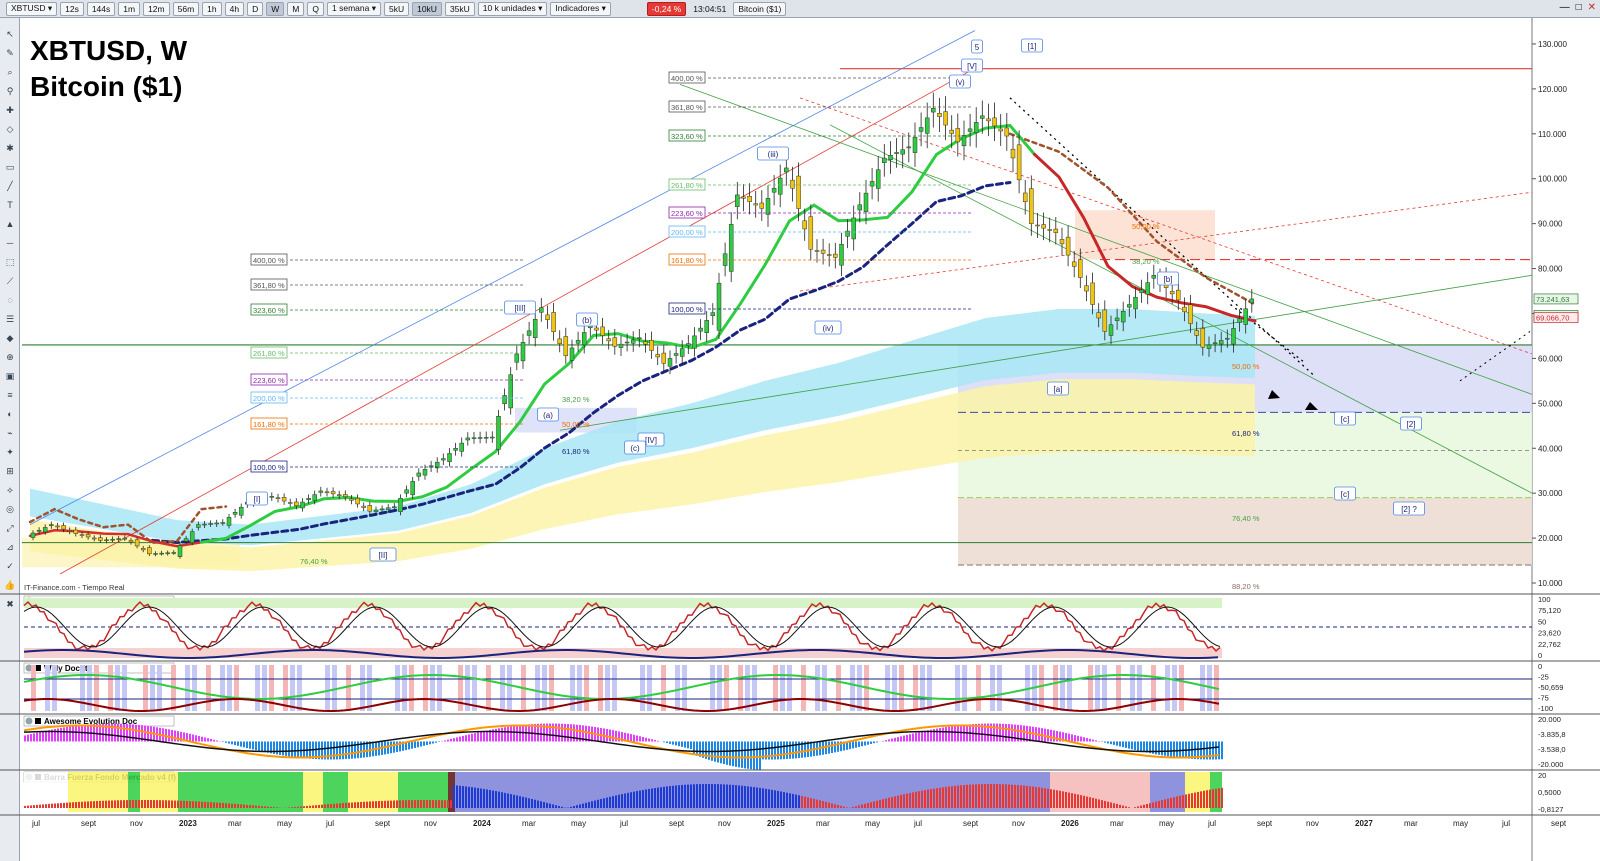 The width and height of the screenshot is (1600, 861). I want to click on interval-button-d: D, so click(255, 8).